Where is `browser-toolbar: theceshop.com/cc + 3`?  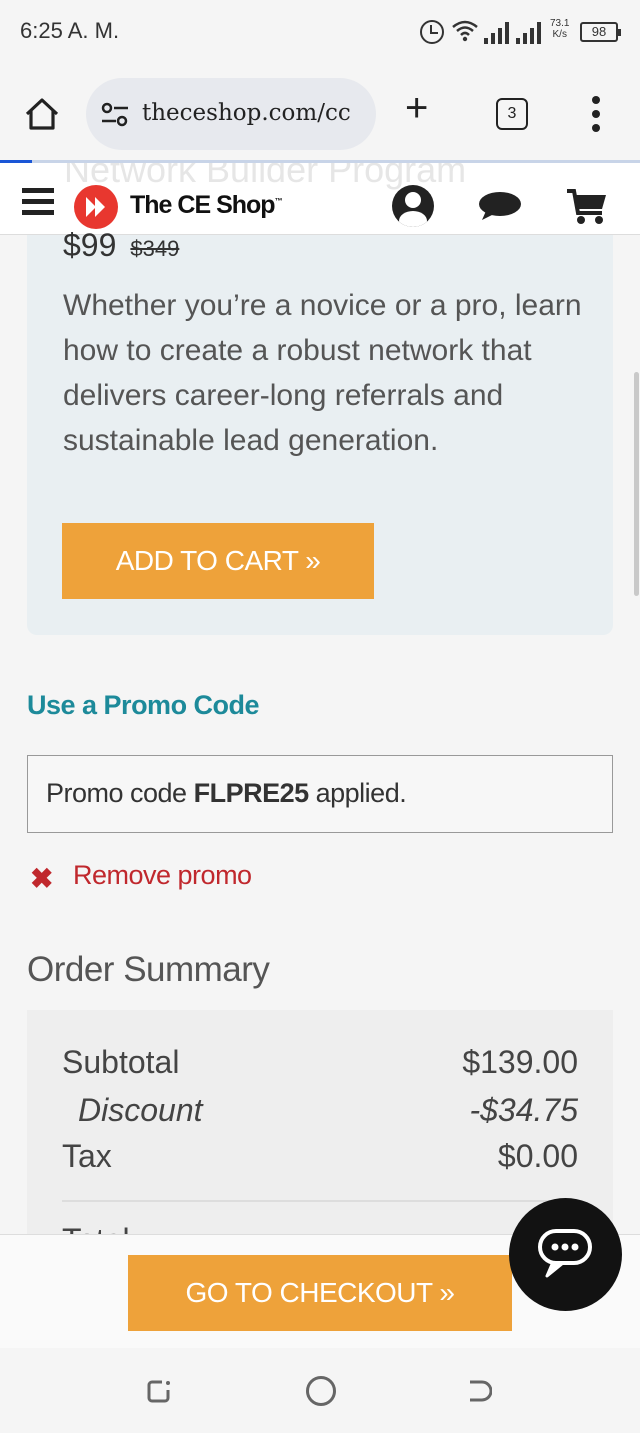
browser-toolbar: theceshop.com/cc + 3 is located at coordinates (320, 114).